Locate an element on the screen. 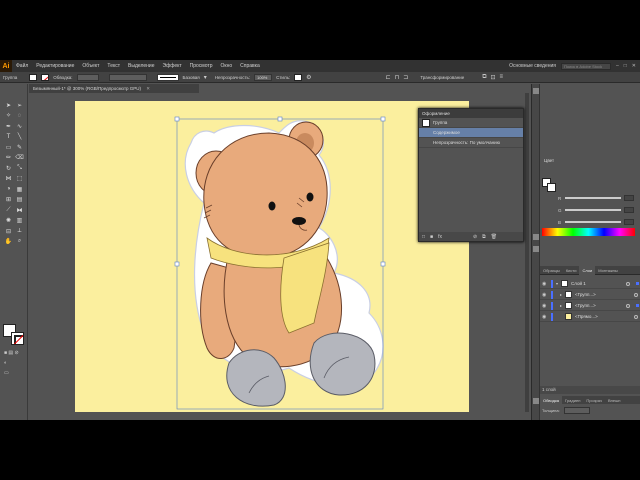 The height and width of the screenshot is (480, 640). opacity-field: 100% is located at coordinates (263, 77).